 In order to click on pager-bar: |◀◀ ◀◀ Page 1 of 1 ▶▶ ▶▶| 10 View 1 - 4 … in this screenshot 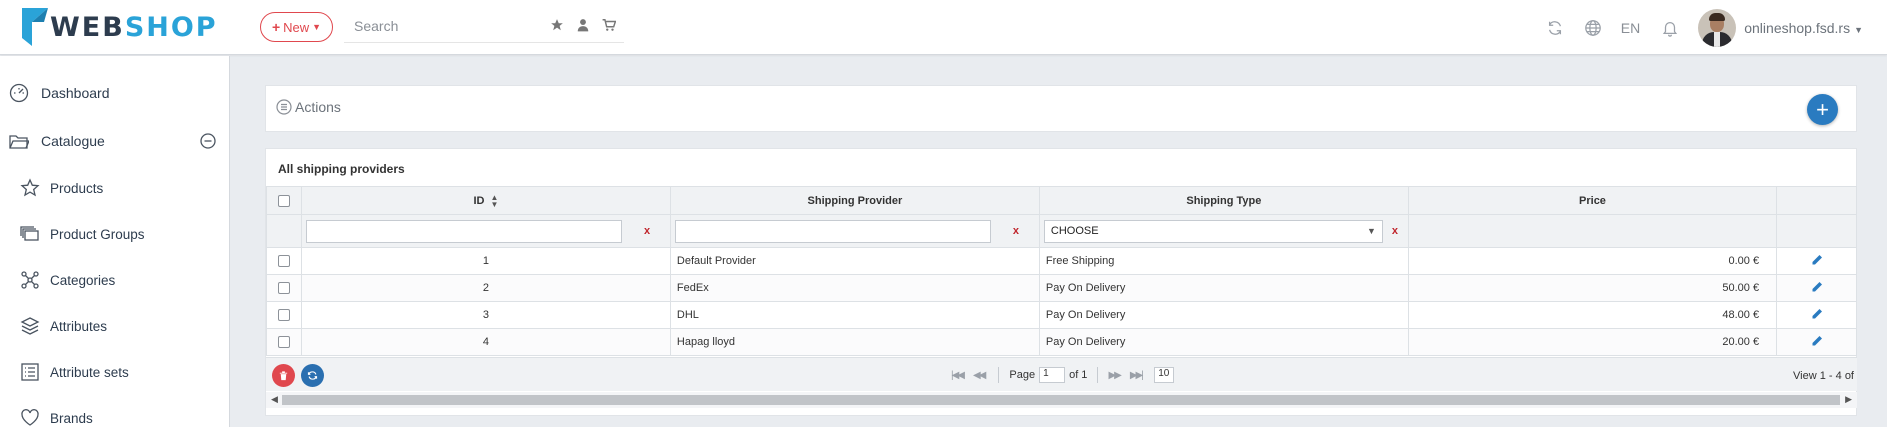, I will do `click(1061, 374)`.